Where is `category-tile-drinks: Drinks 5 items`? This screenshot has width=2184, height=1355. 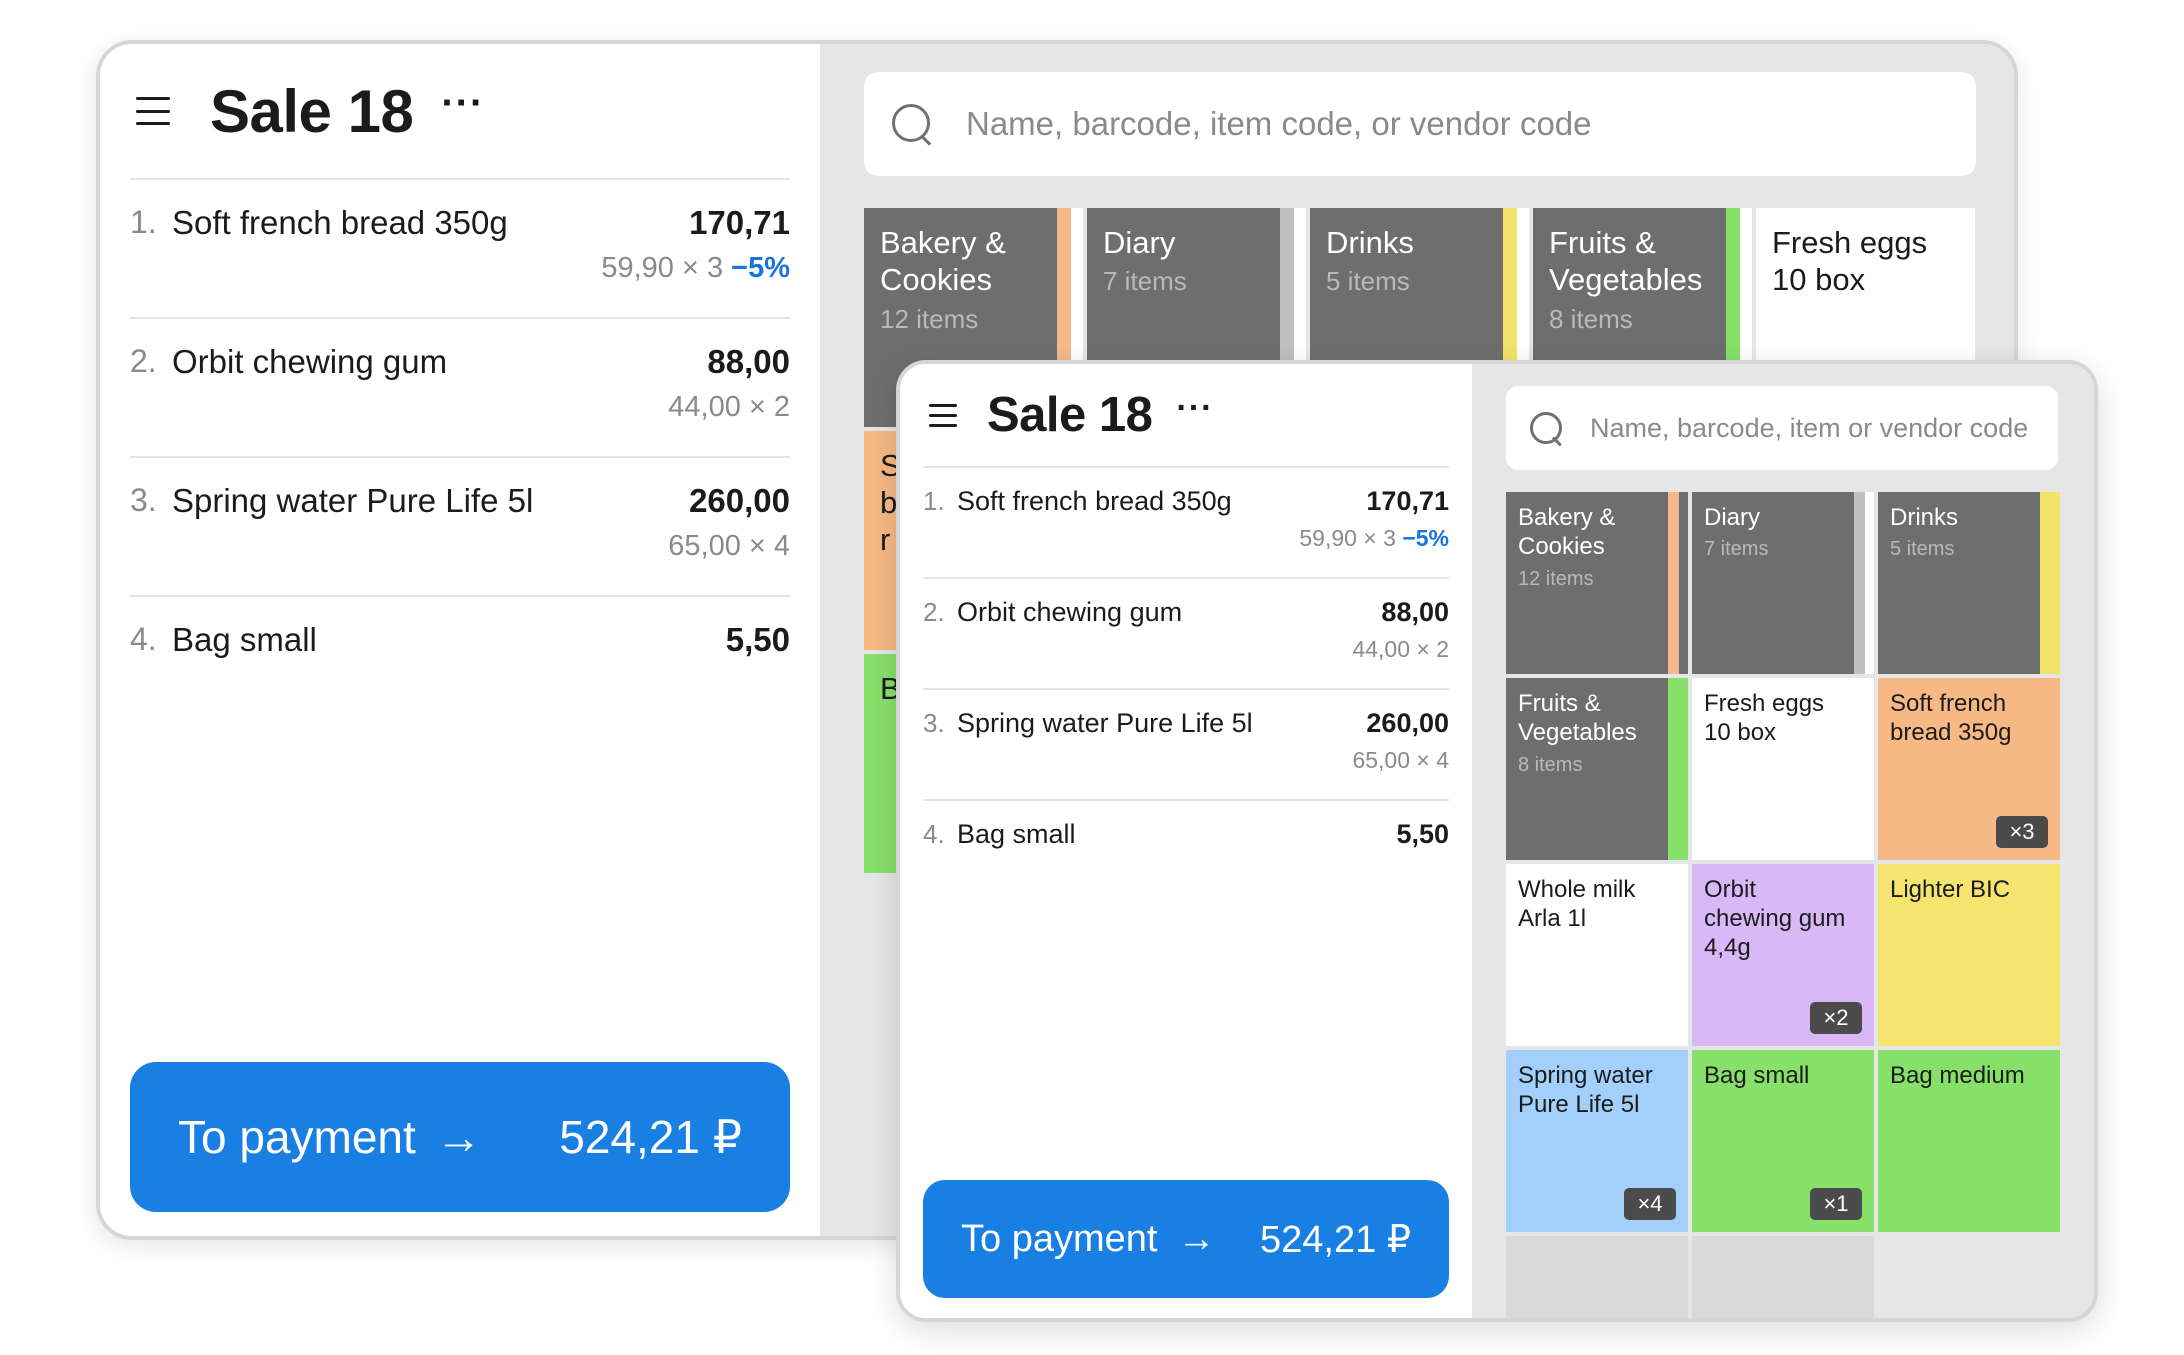 category-tile-drinks: Drinks 5 items is located at coordinates (1969, 583).